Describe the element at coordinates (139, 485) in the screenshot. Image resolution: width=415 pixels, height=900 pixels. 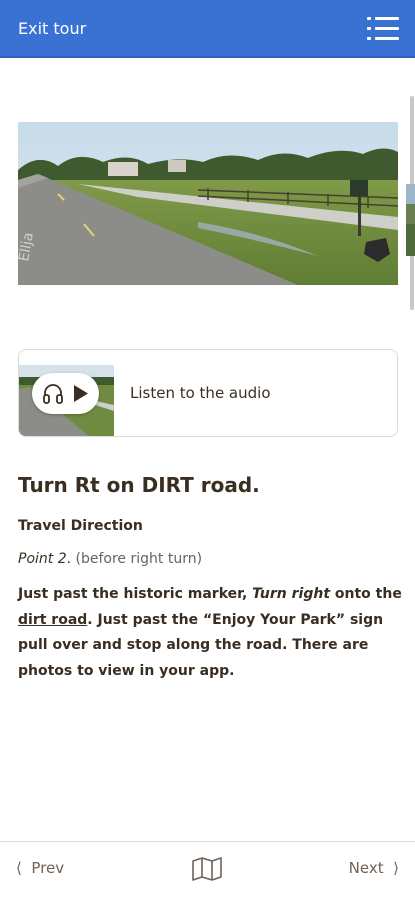
I see `stop-title: Turn Rt on DIRT road.` at that location.